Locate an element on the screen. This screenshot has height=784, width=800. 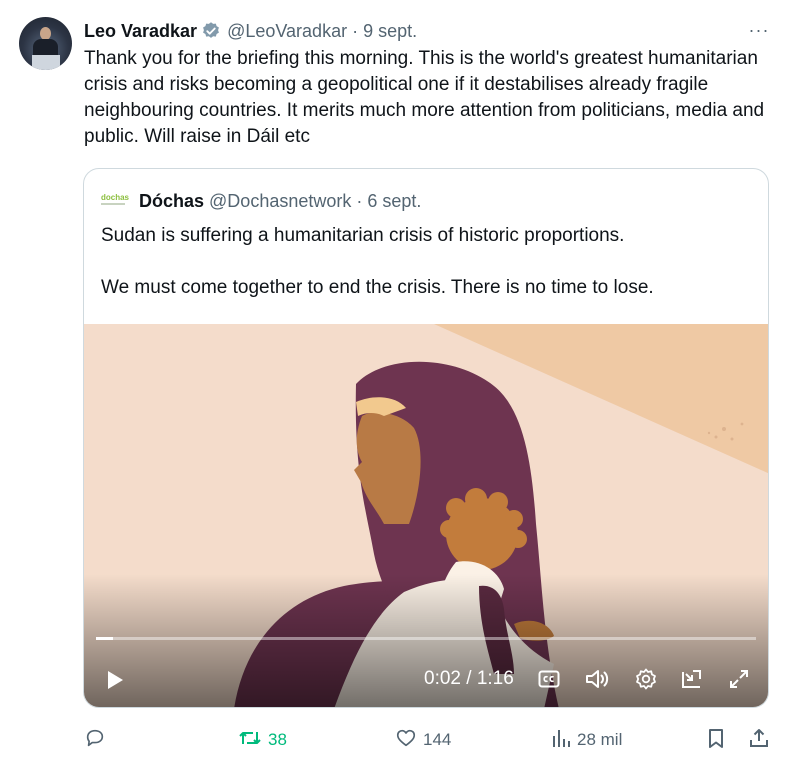
video-progress-fill is located at coordinates (105, 638).